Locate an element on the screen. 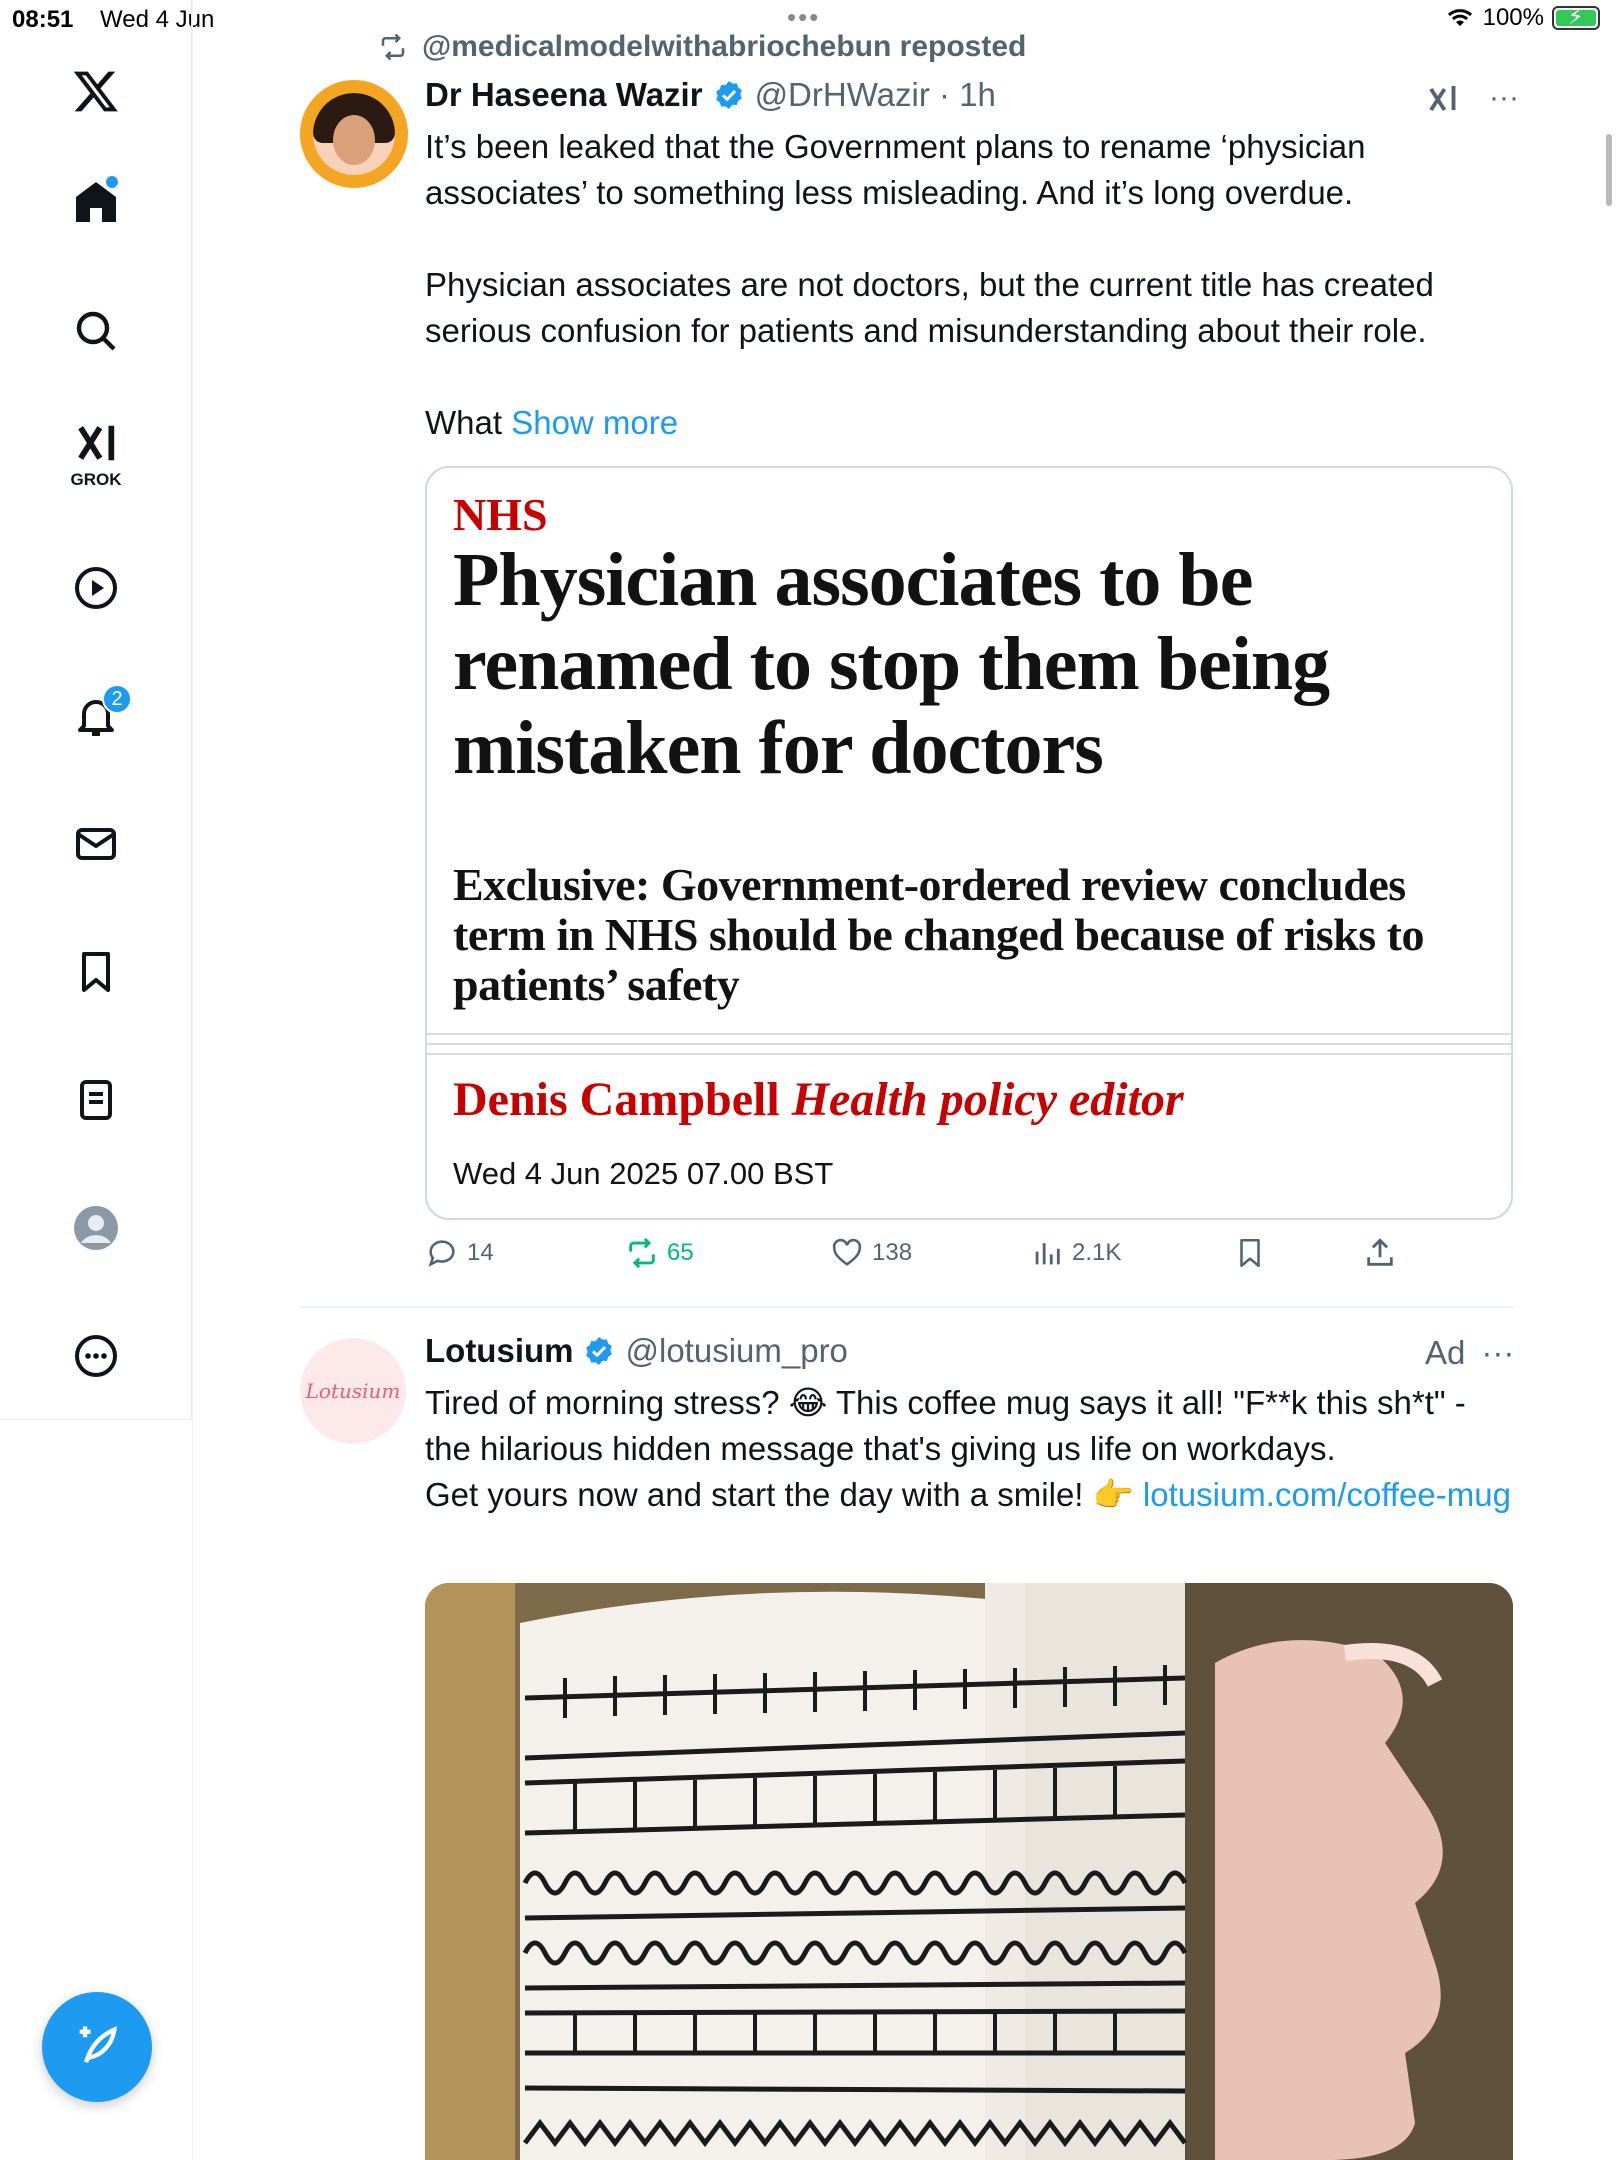  bookmark-outline-icon is located at coordinates (1250, 1253).